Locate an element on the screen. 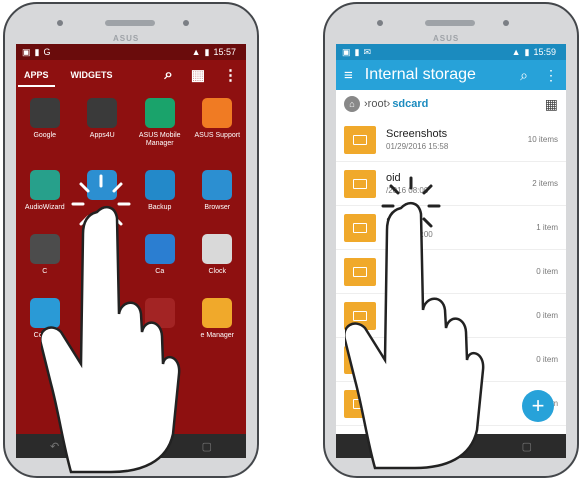 The image size is (579, 481). app-label: Google is located at coordinates (45, 135).